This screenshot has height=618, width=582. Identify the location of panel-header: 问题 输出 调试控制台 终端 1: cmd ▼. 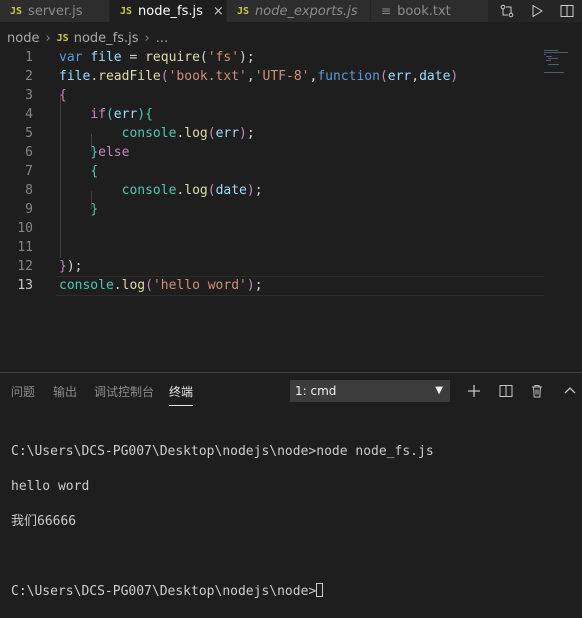
(291, 391).